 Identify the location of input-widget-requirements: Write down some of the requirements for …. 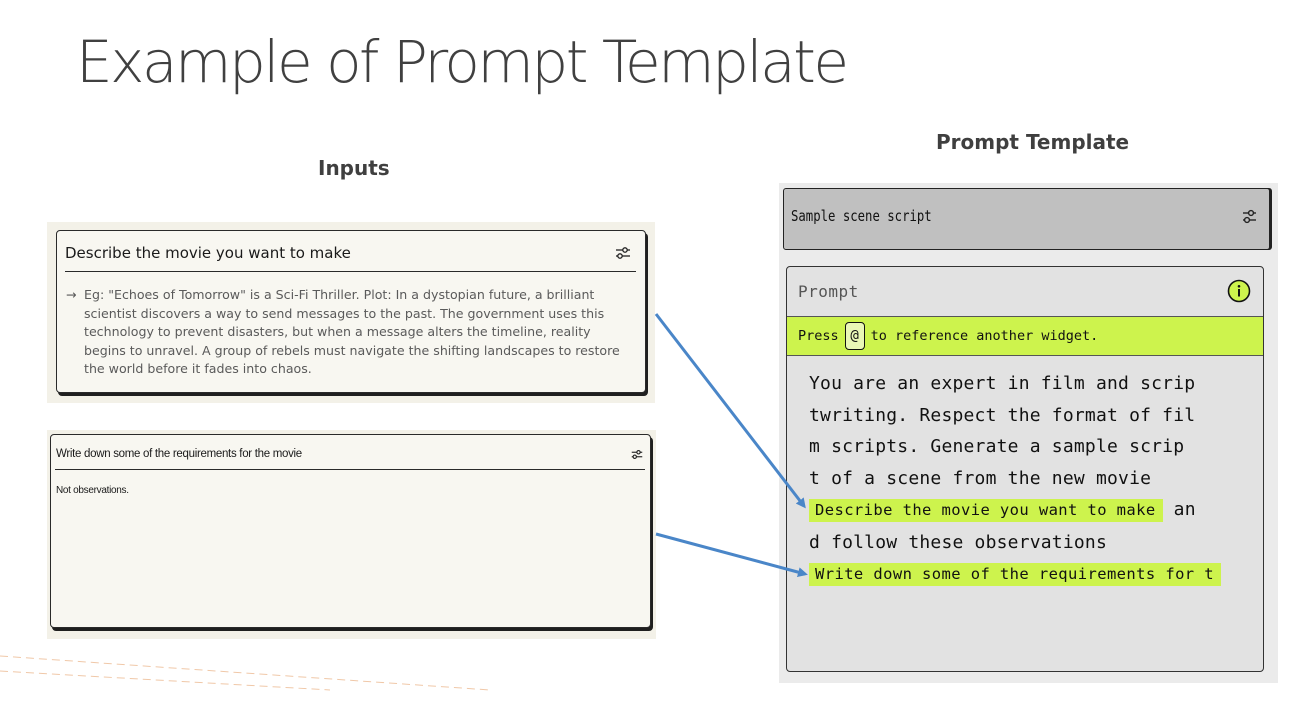
(351, 534).